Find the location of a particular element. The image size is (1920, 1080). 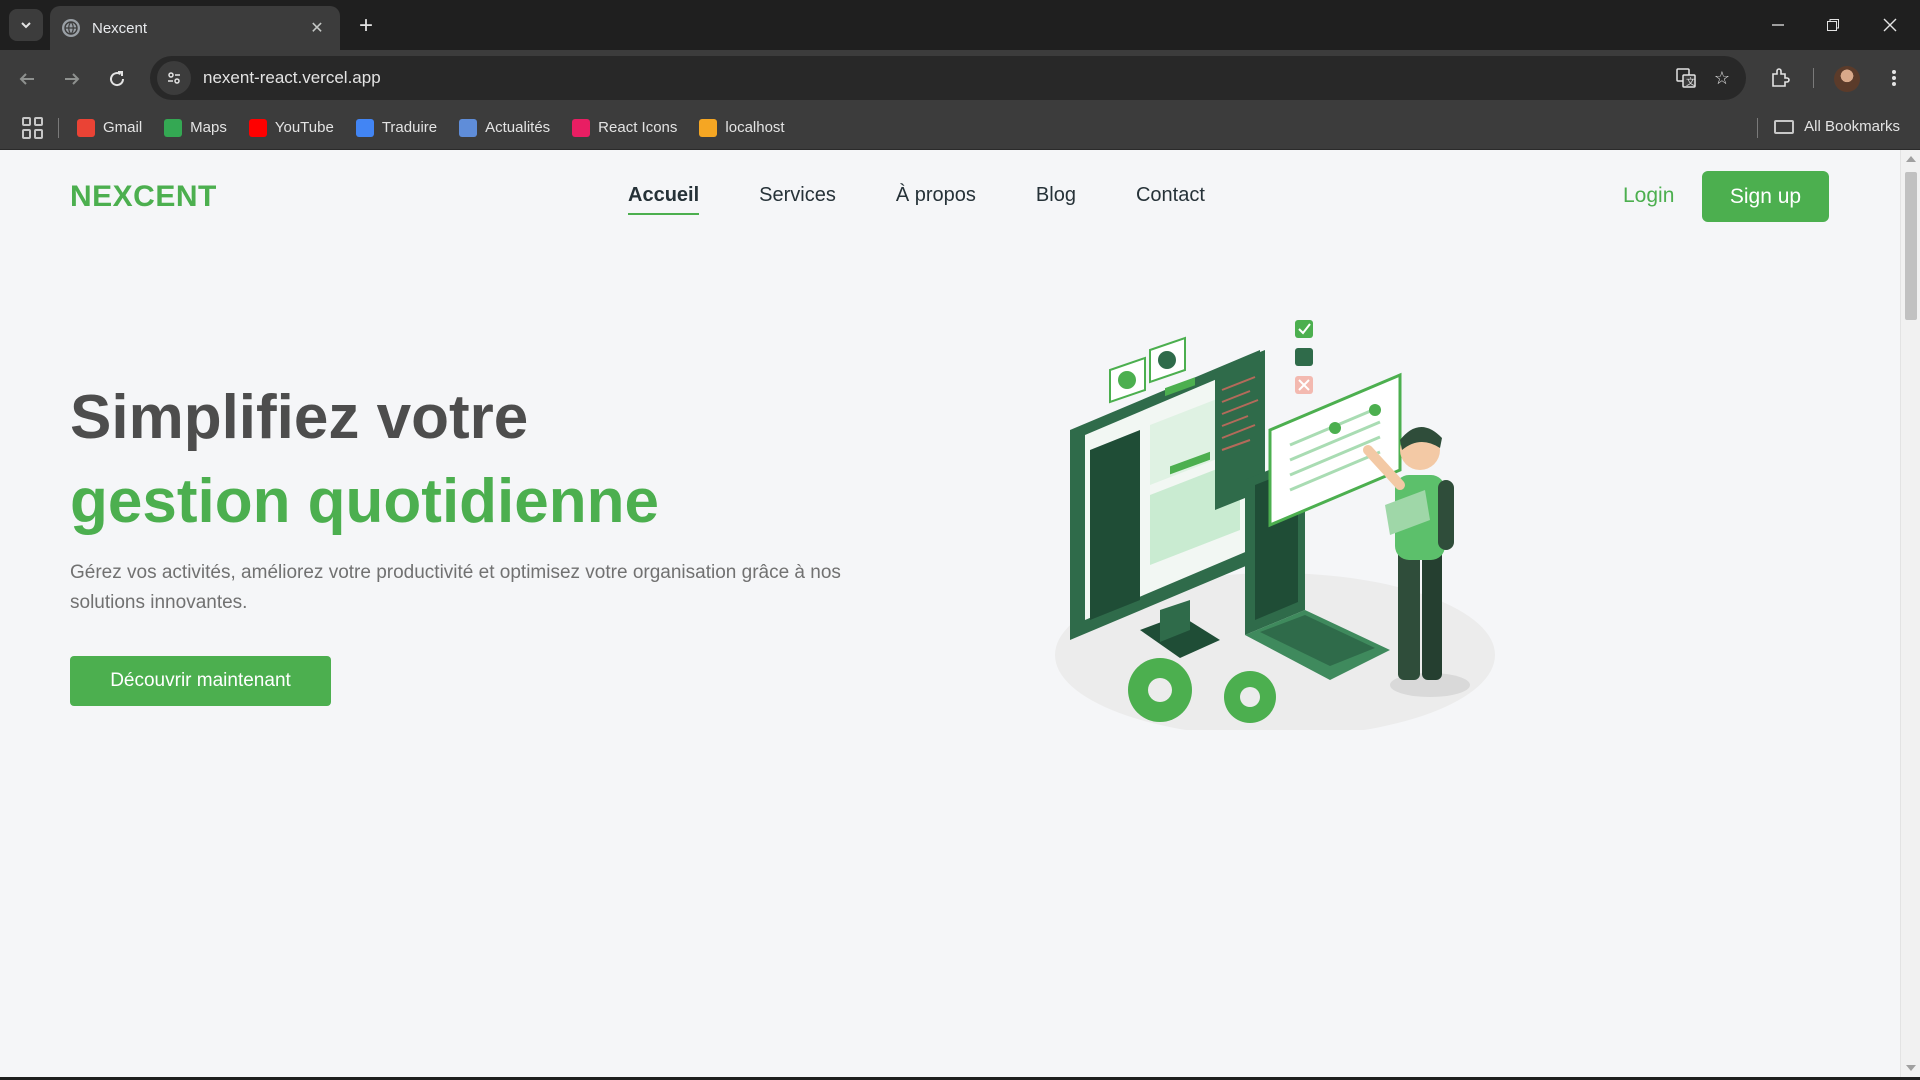

hero-title-line1: Simplifiez votre is located at coordinates (299, 417).